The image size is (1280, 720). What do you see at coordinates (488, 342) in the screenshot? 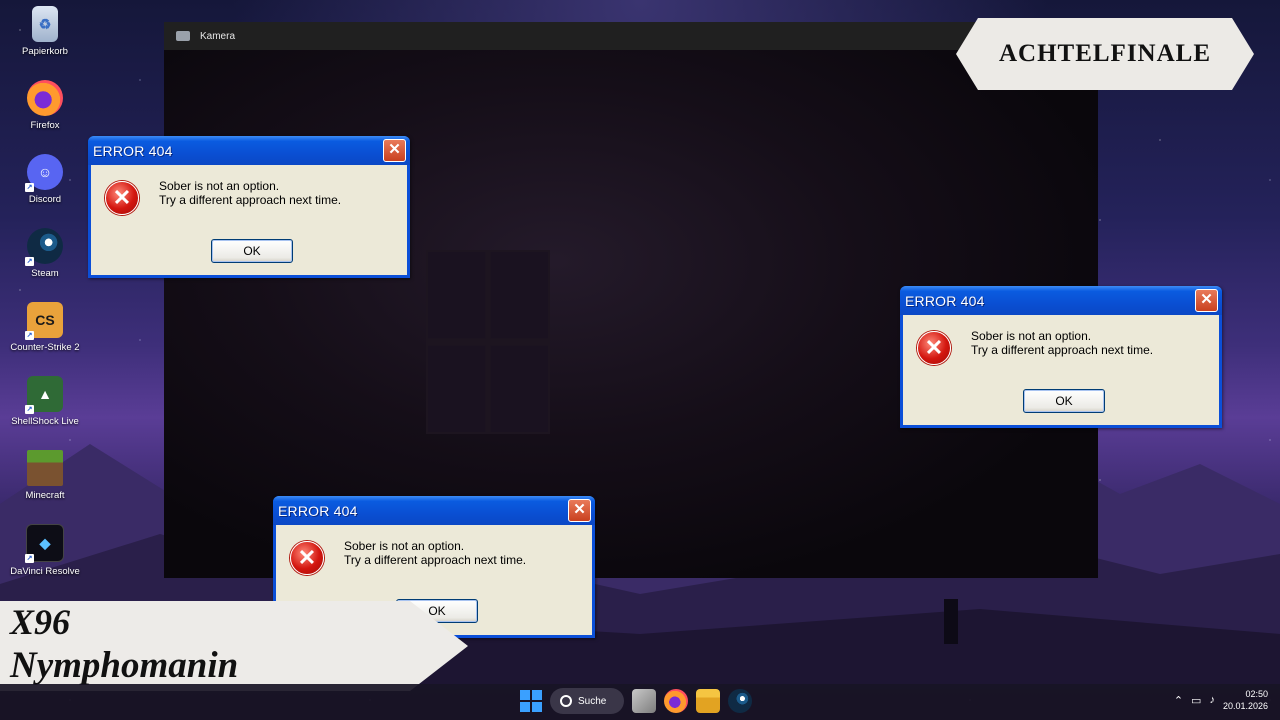
I see `camera-feed-window-frame` at bounding box center [488, 342].